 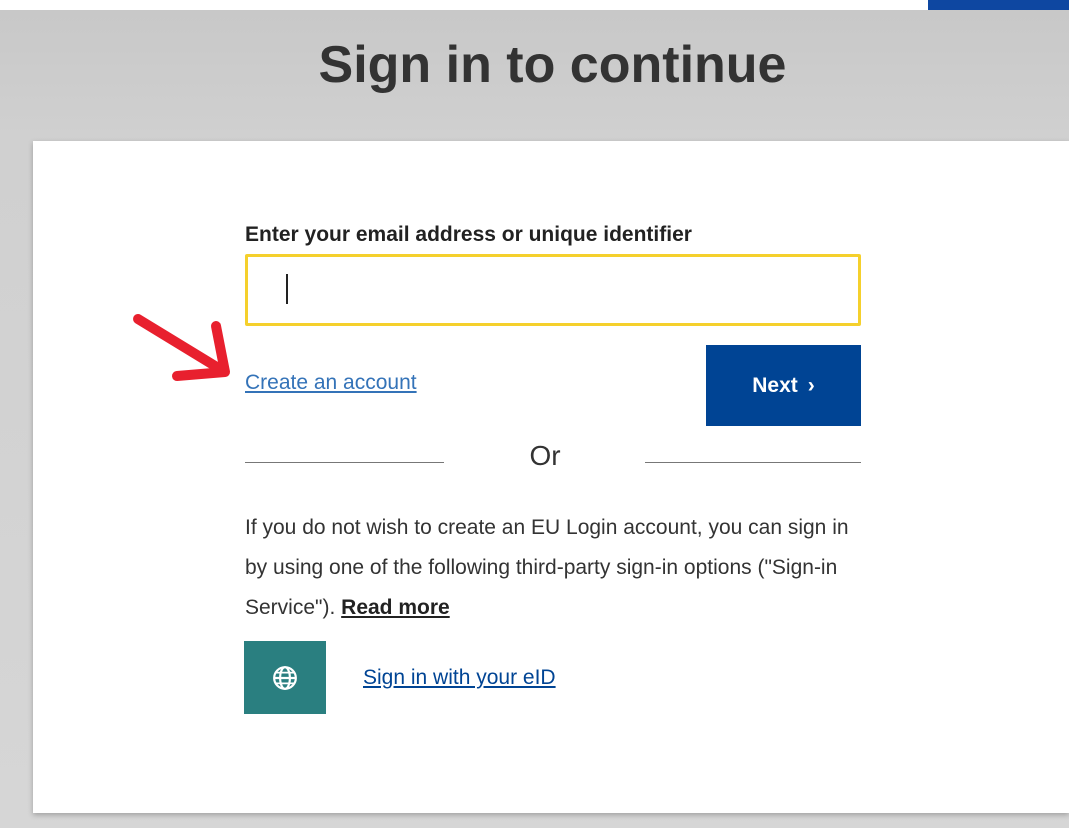 I want to click on next-button-label: Next, so click(x=775, y=385).